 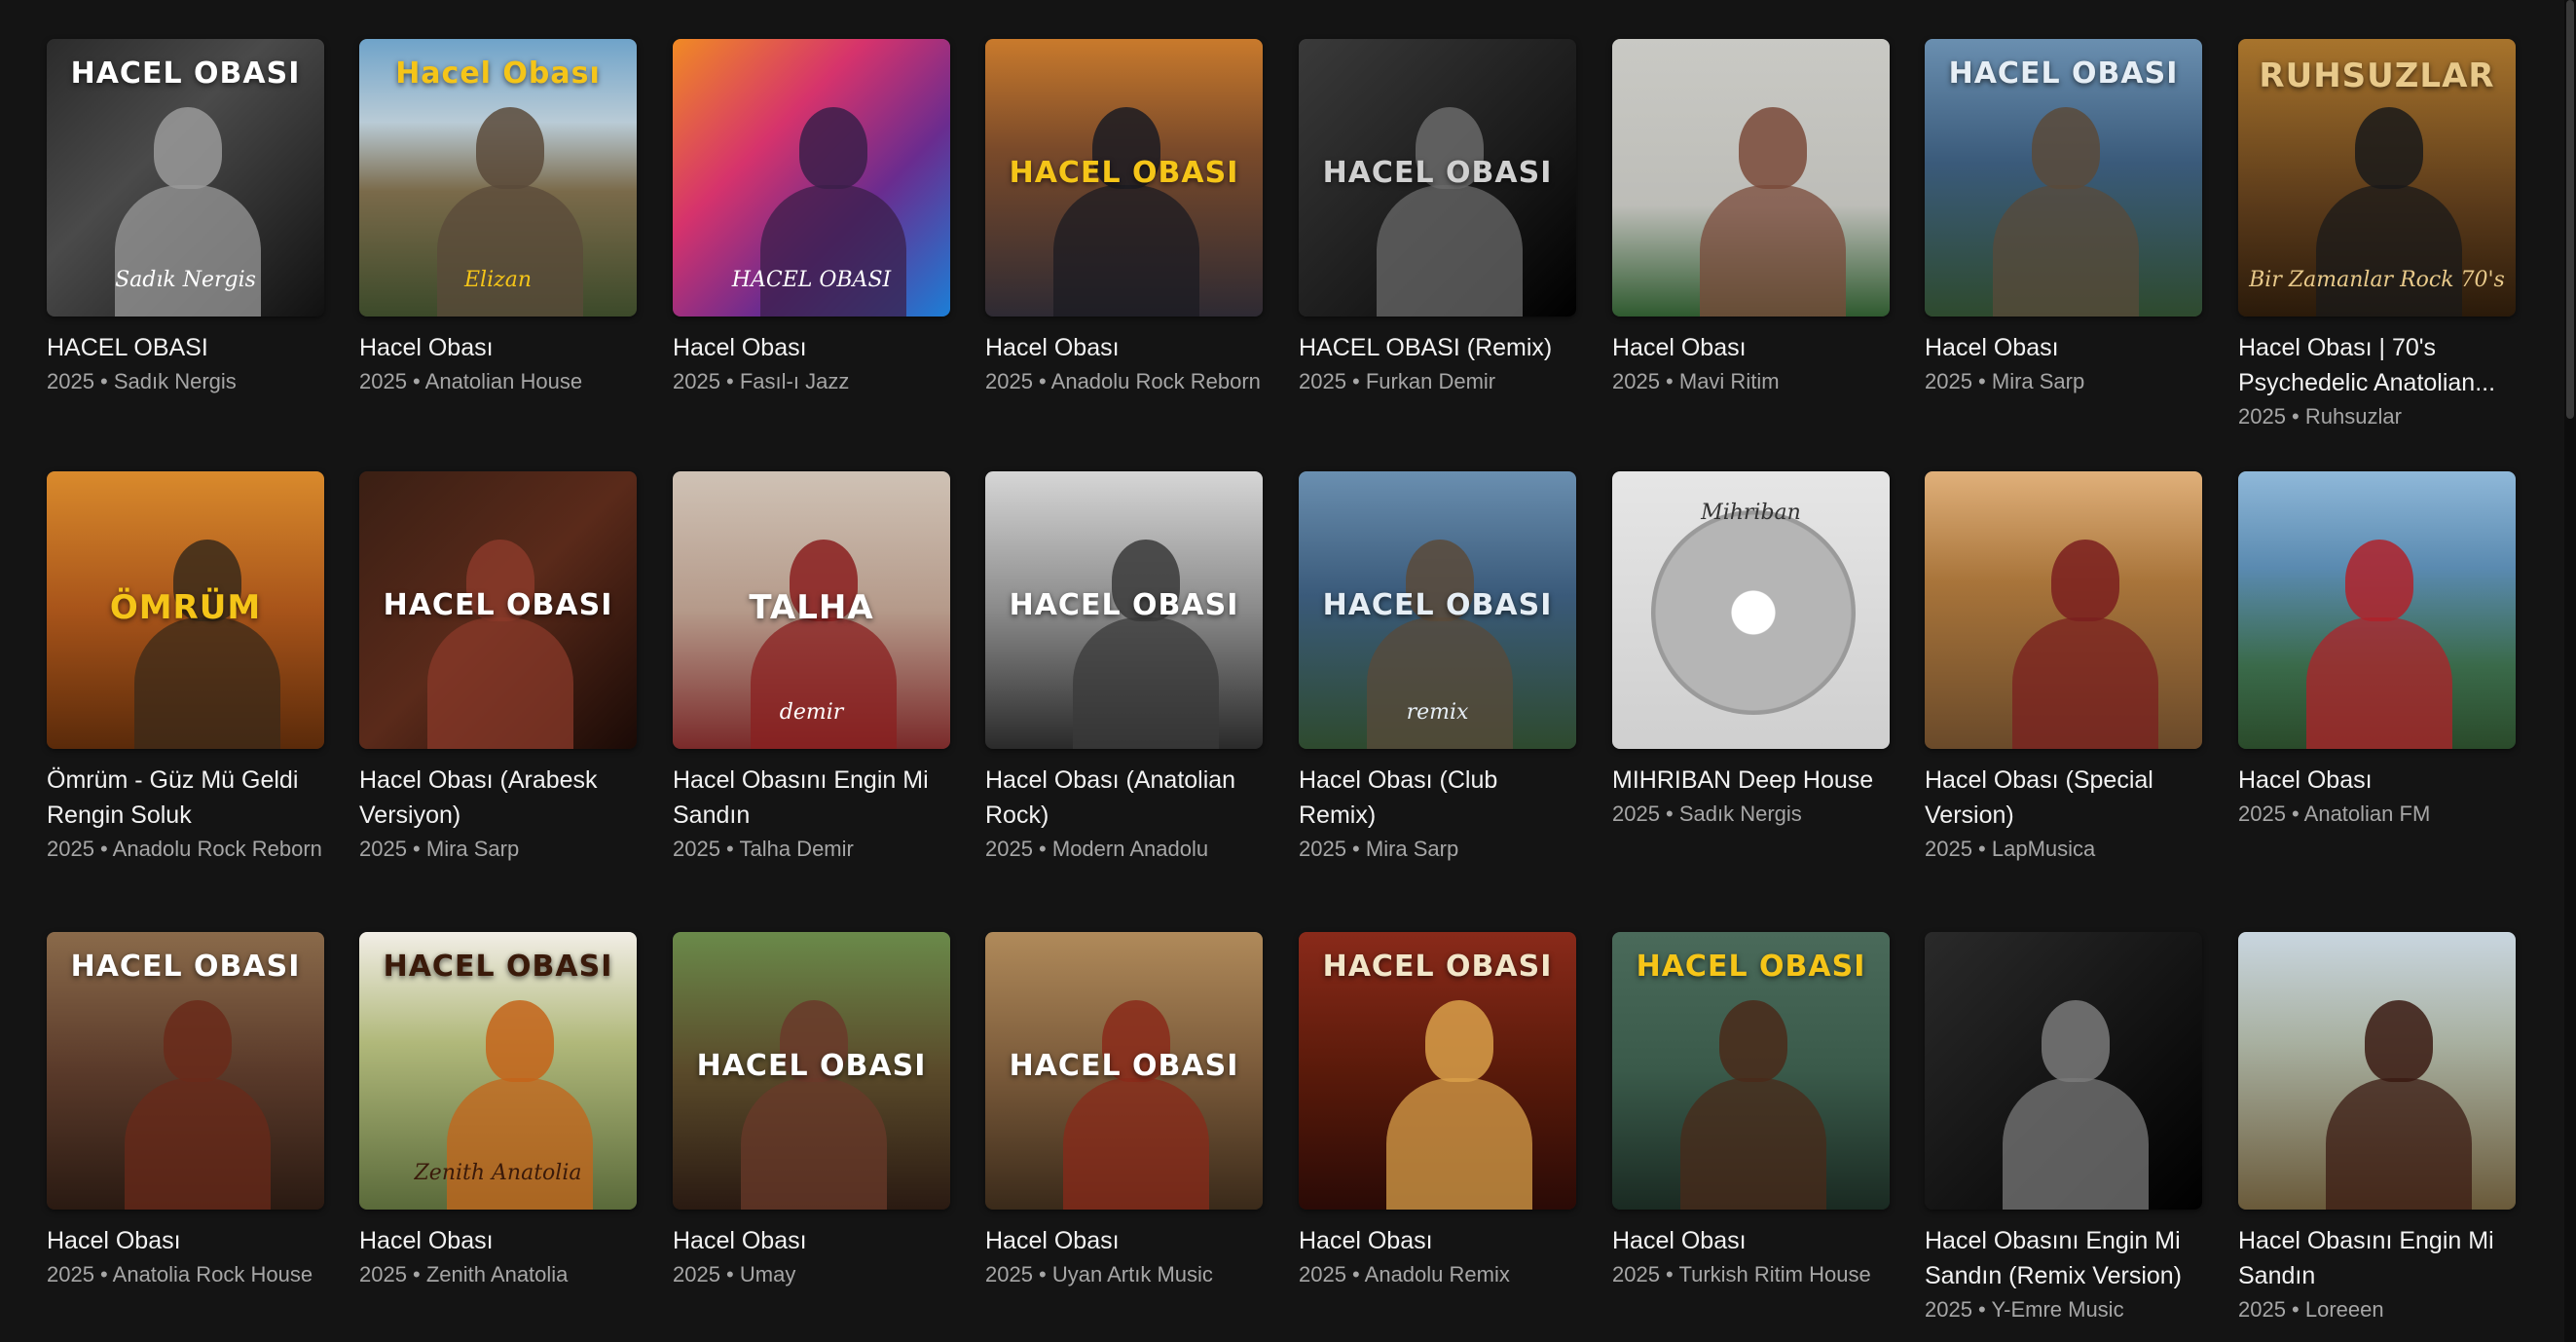 What do you see at coordinates (2063, 798) in the screenshot?
I see `album-title: Hacel Obası (Special Version)` at bounding box center [2063, 798].